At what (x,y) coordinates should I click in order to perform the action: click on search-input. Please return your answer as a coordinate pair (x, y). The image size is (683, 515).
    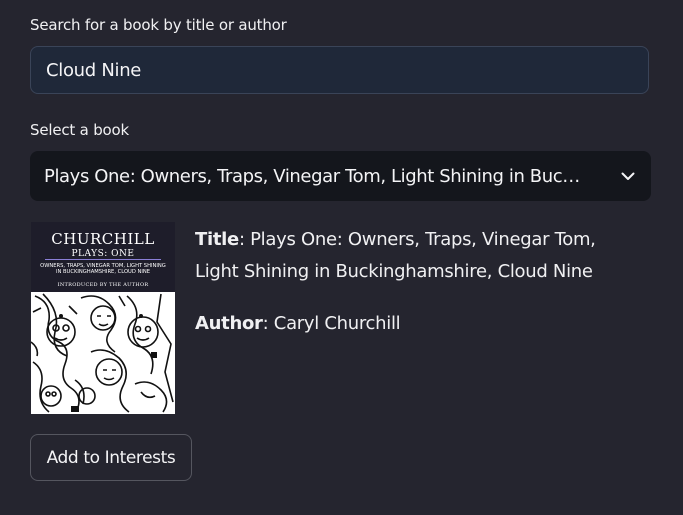
    Looking at the image, I should click on (339, 70).